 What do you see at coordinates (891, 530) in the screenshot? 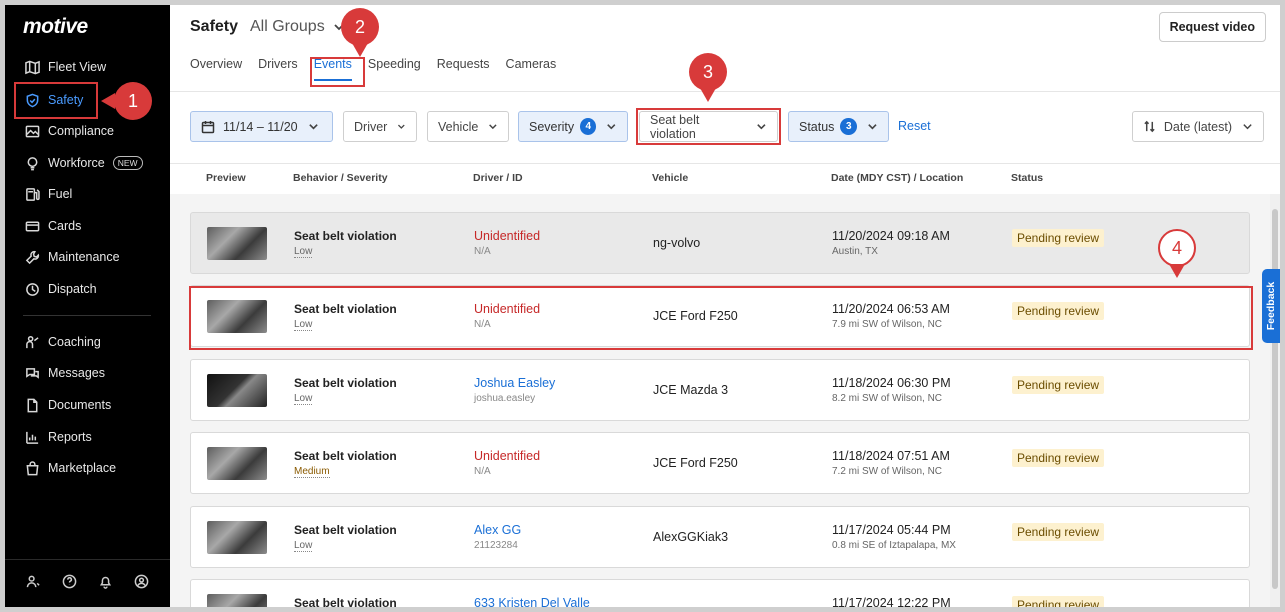
I see `event-datetime: 11/17/2024 05:44 PM` at bounding box center [891, 530].